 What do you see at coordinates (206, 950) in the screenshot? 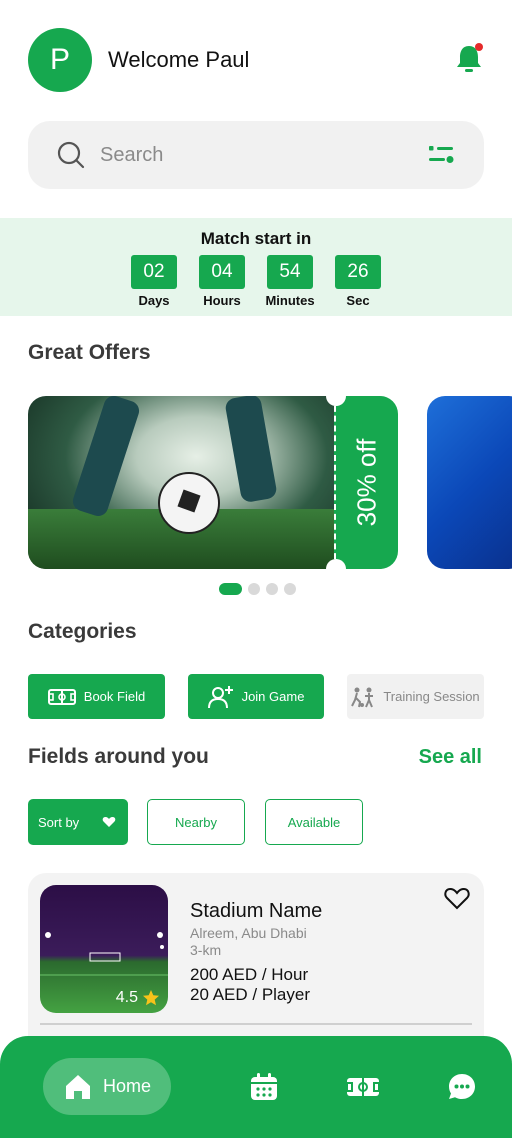
I see `stadium-distance: 3-km` at bounding box center [206, 950].